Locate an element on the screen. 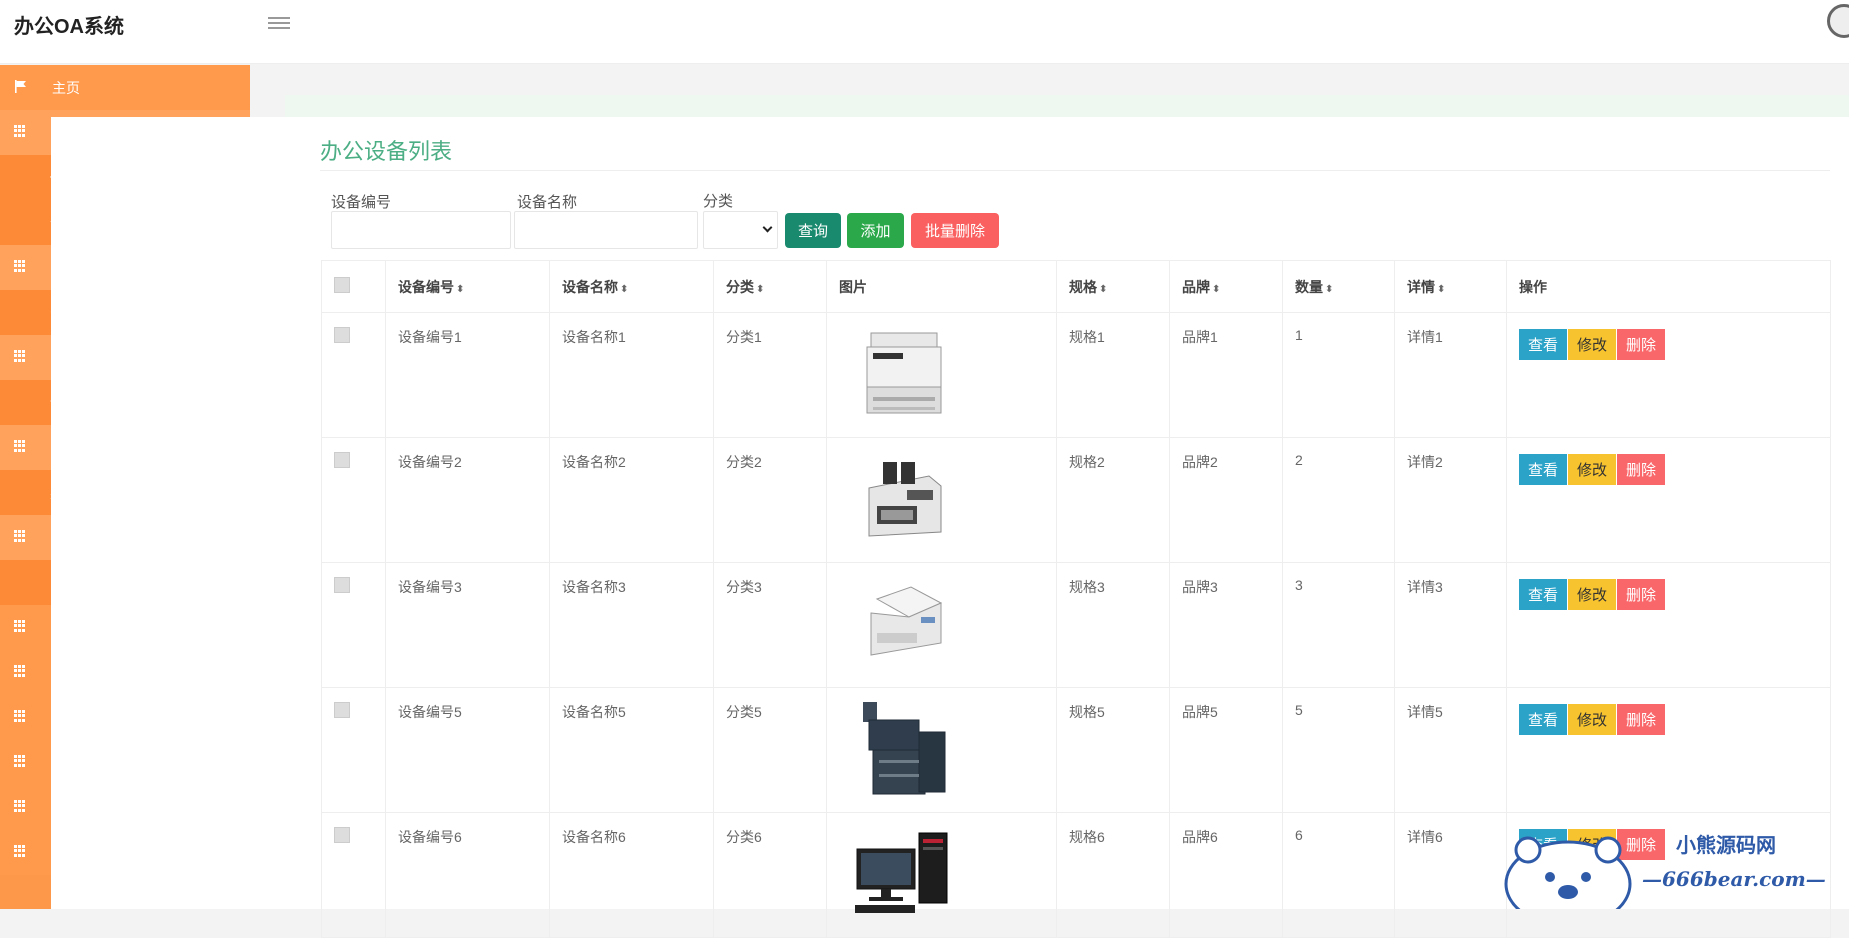 The width and height of the screenshot is (1849, 938). query-button: 查询 is located at coordinates (813, 230).